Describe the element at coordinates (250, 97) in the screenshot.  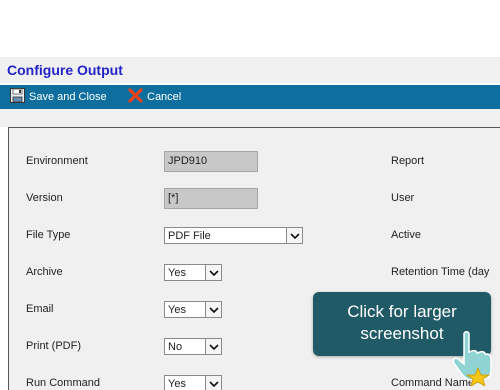
I see `toolbar: Save and Close Cancel` at that location.